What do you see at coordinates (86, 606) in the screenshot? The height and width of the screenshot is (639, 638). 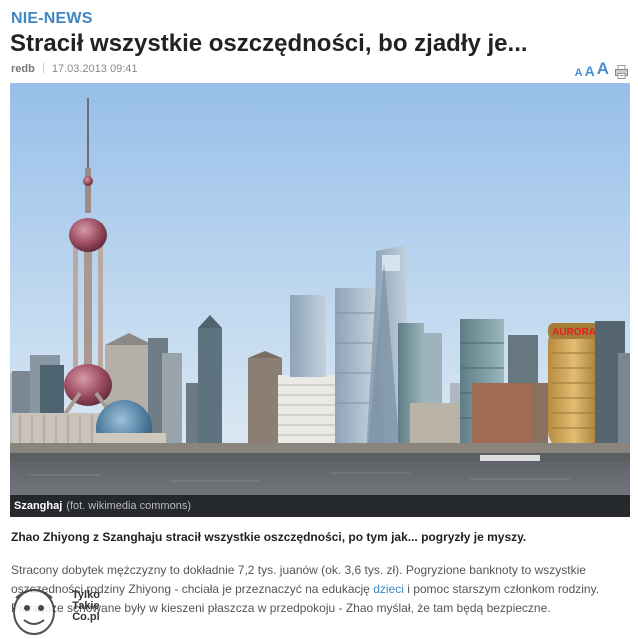 I see `watermark-text: Tylko Takie Co.pl` at bounding box center [86, 606].